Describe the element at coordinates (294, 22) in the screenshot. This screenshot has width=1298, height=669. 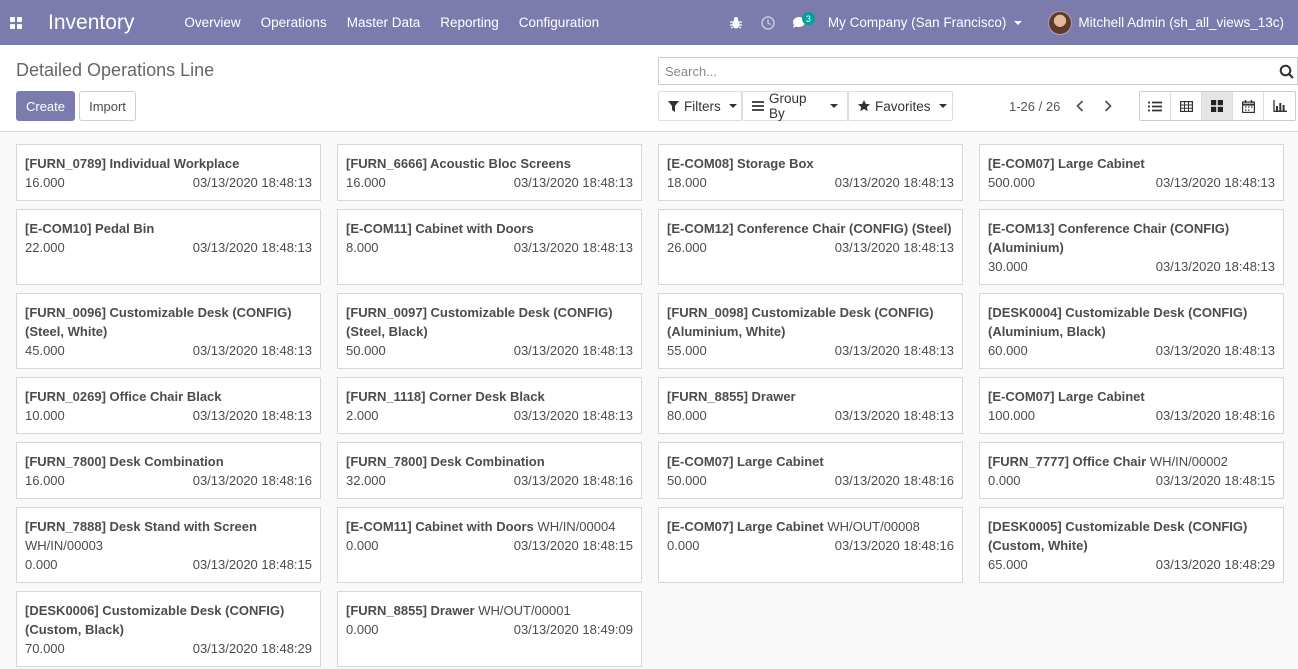
I see `menu-operations: Operations` at that location.